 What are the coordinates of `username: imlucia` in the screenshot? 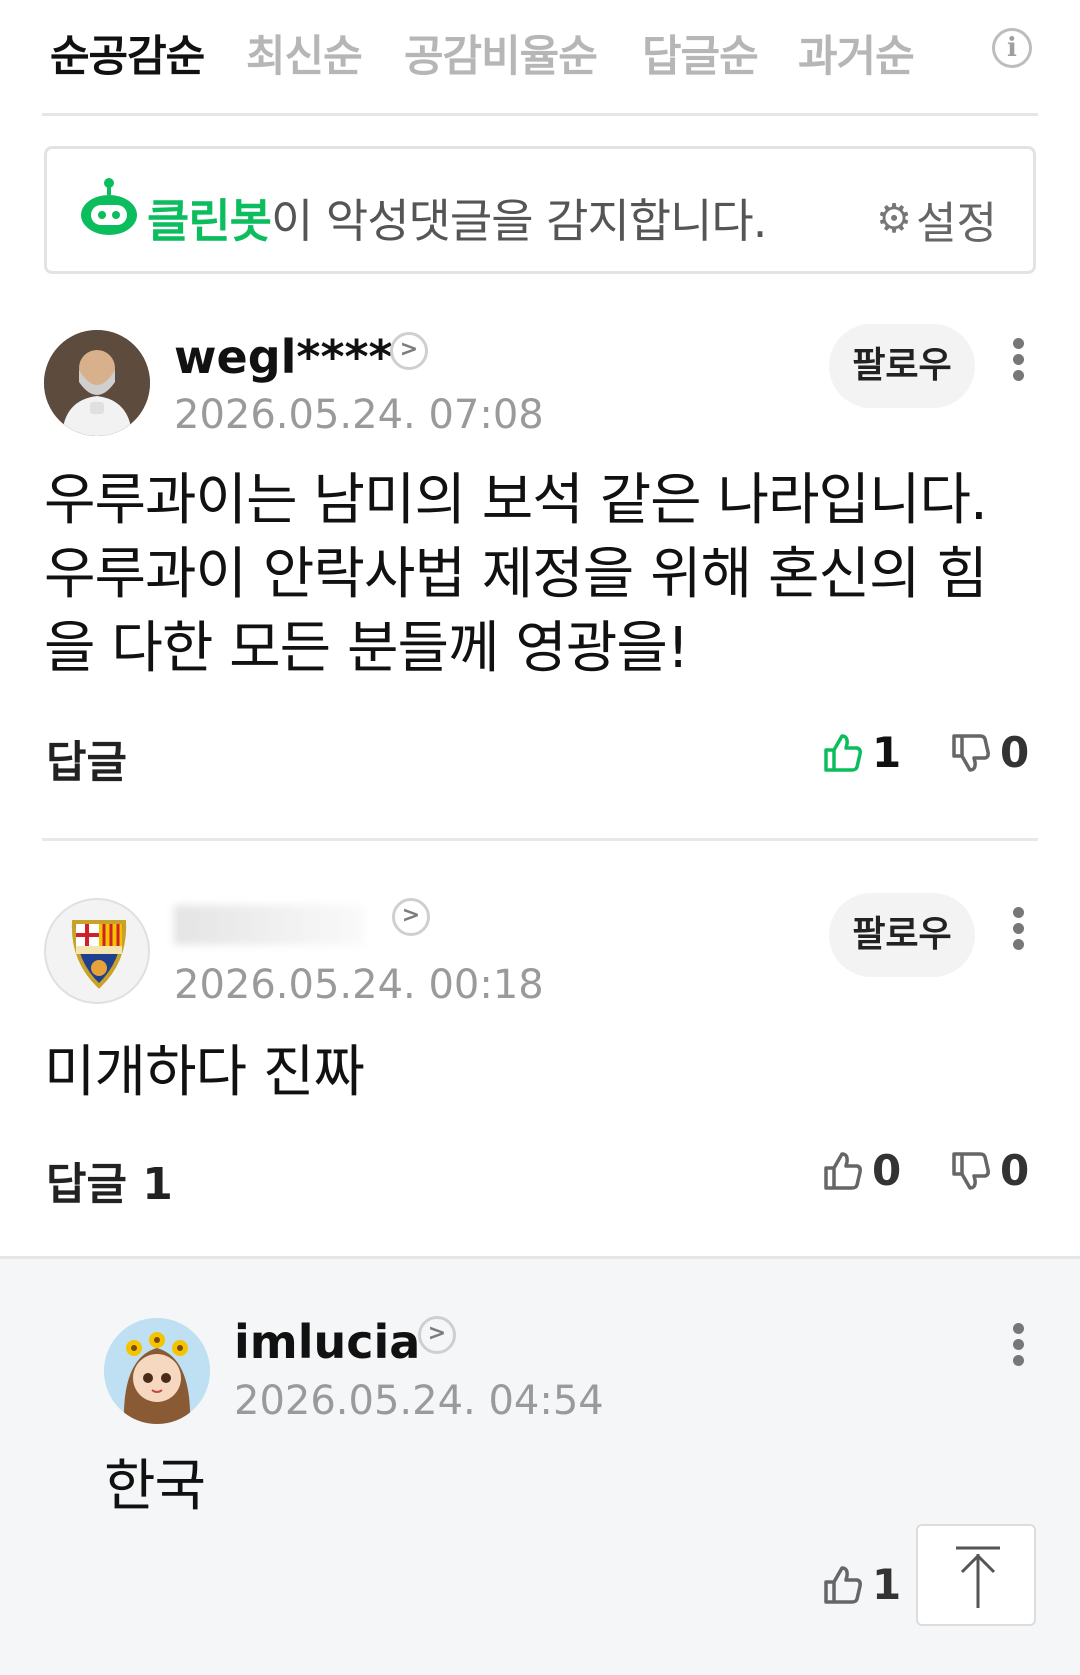 It's located at (327, 1342).